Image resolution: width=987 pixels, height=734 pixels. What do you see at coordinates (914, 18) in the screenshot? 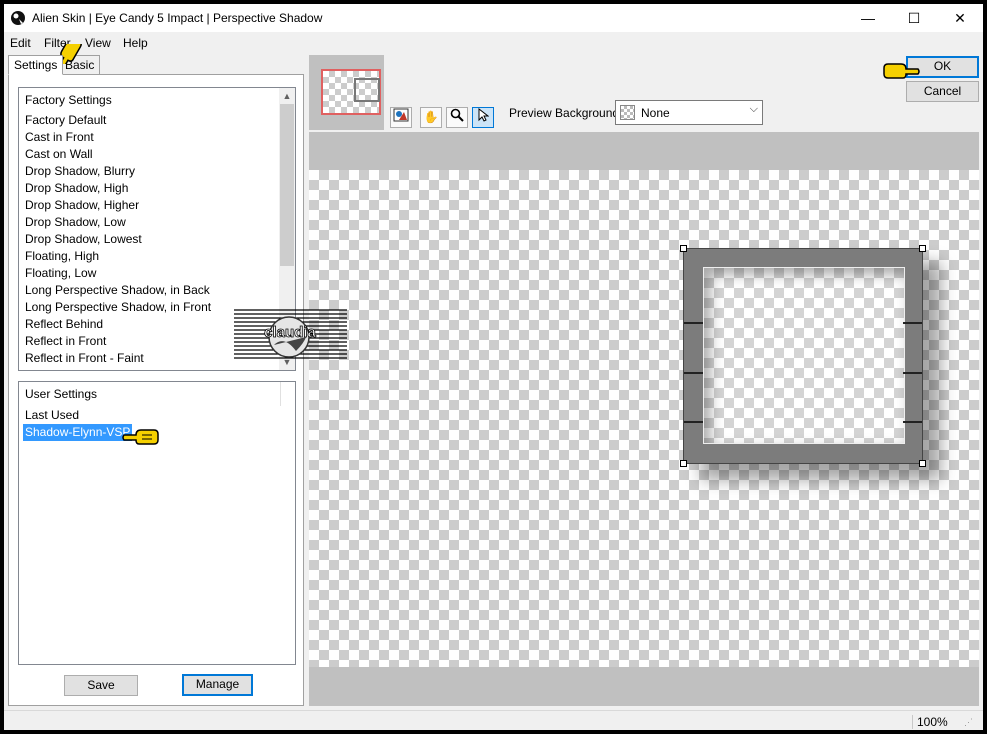
I see `maximize-button: ☐` at bounding box center [914, 18].